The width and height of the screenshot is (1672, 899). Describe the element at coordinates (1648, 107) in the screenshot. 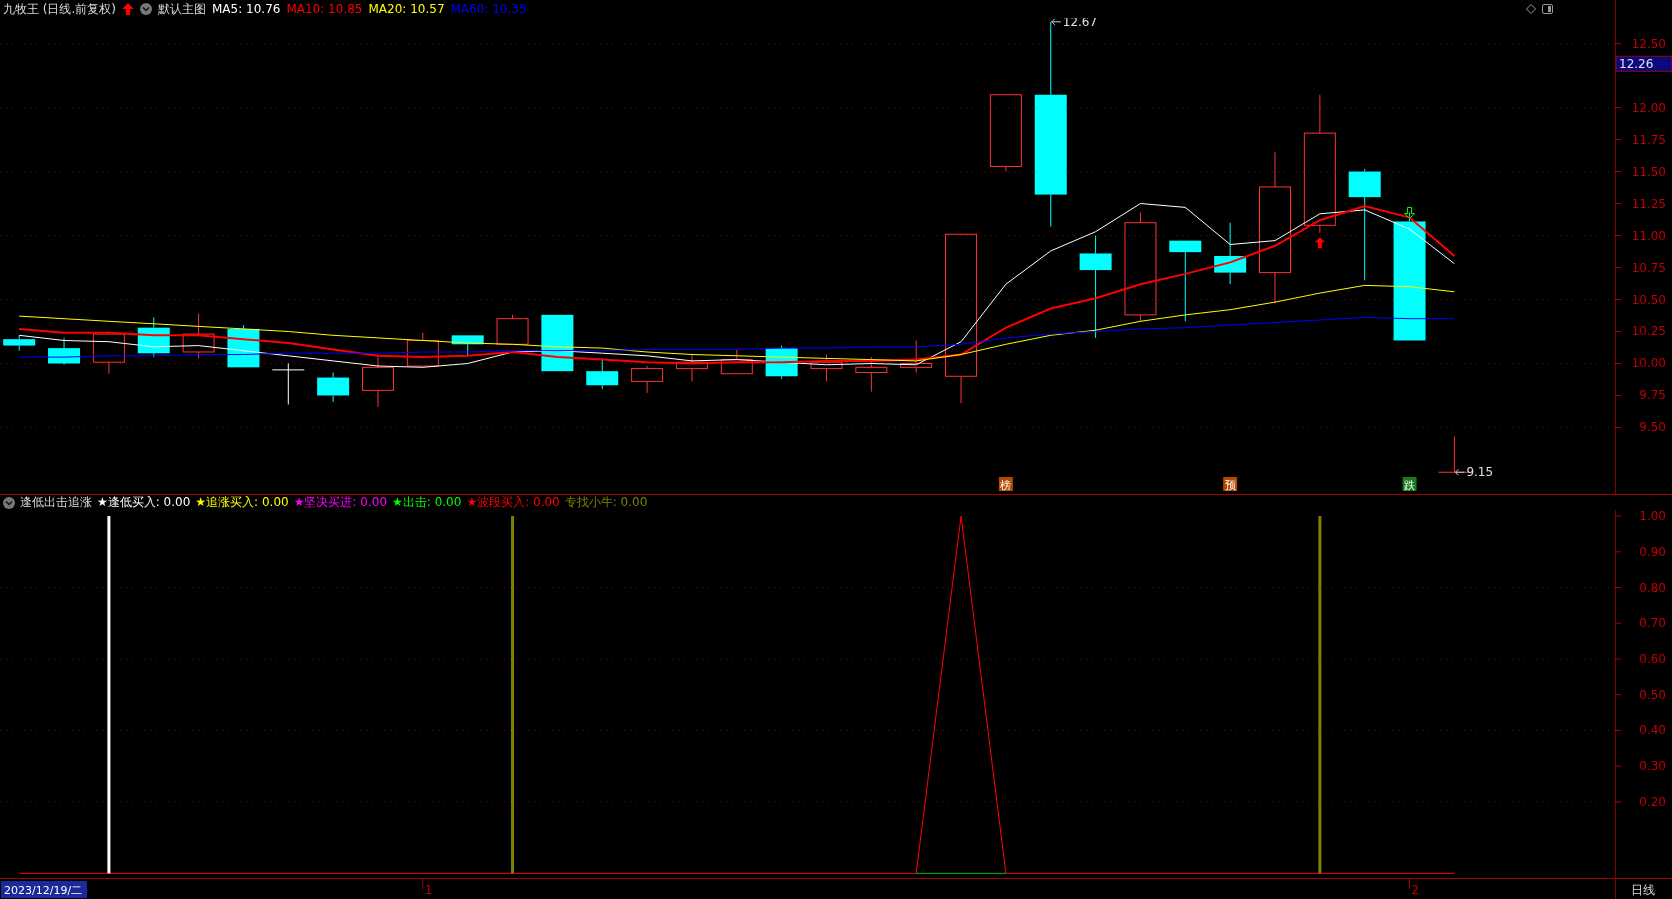

I see `axis-label: 12.00` at that location.